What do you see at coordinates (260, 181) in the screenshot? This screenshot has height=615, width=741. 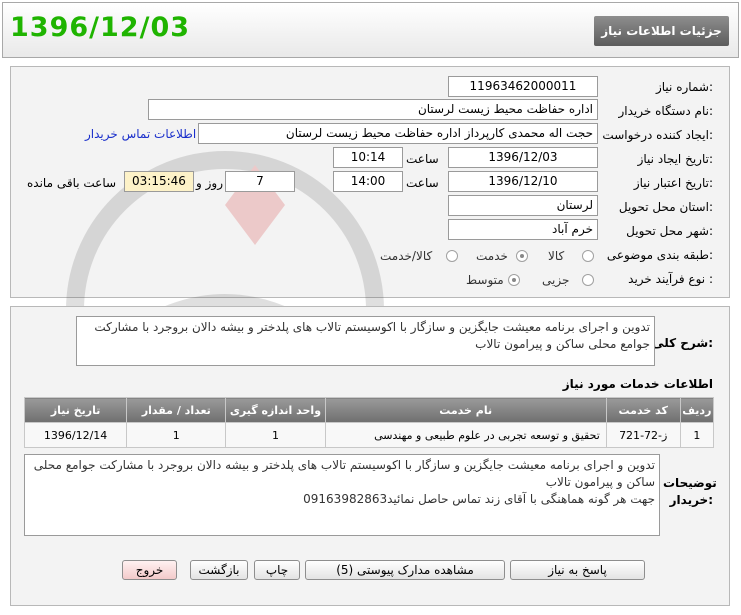 I see `remaining-days-field: 7` at bounding box center [260, 181].